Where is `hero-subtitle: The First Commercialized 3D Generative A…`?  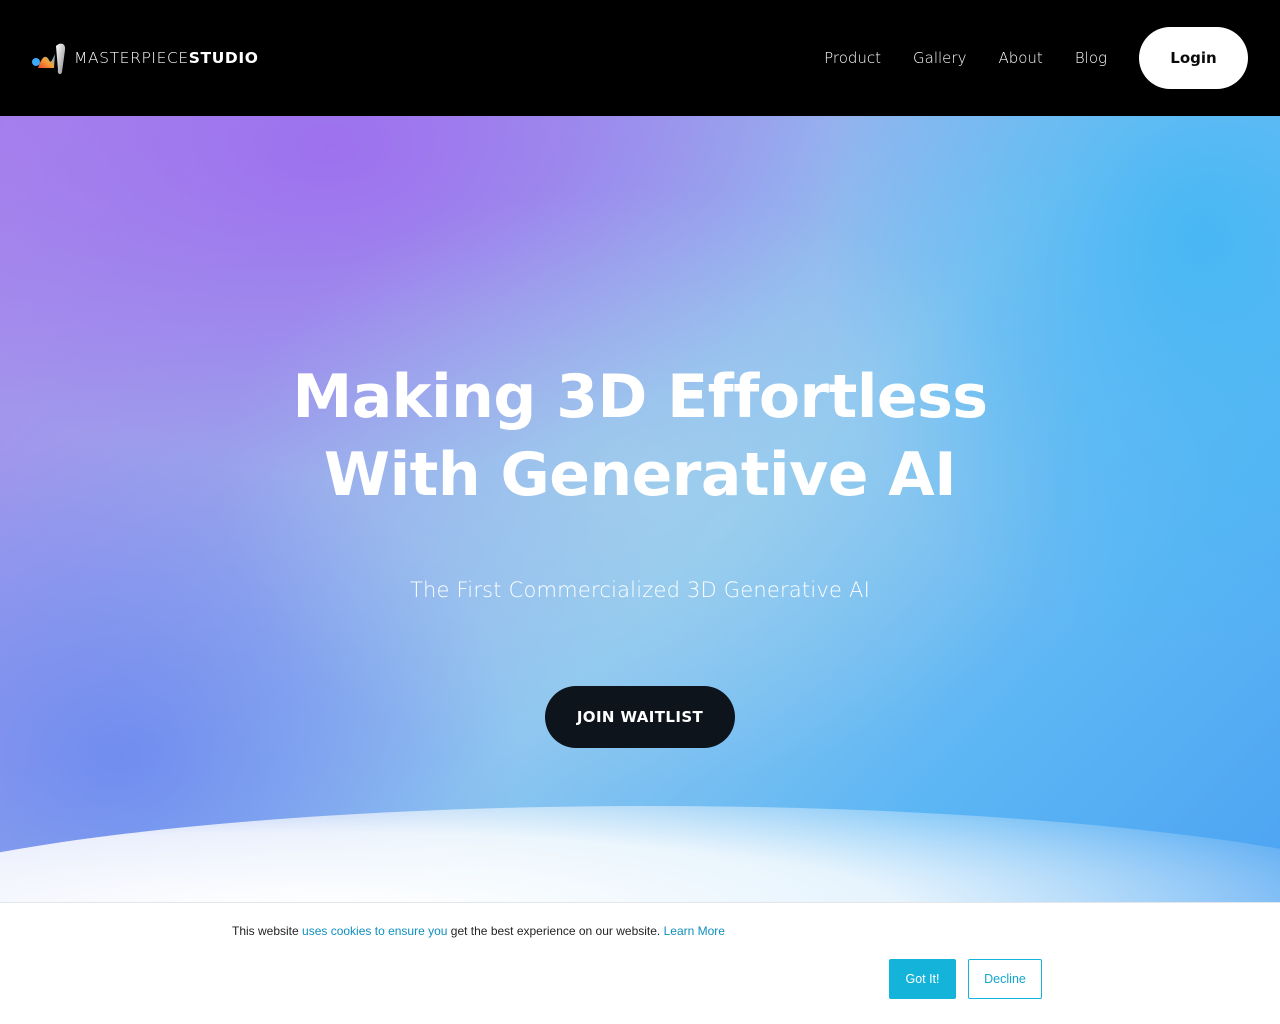 hero-subtitle: The First Commercialized 3D Generative A… is located at coordinates (640, 590).